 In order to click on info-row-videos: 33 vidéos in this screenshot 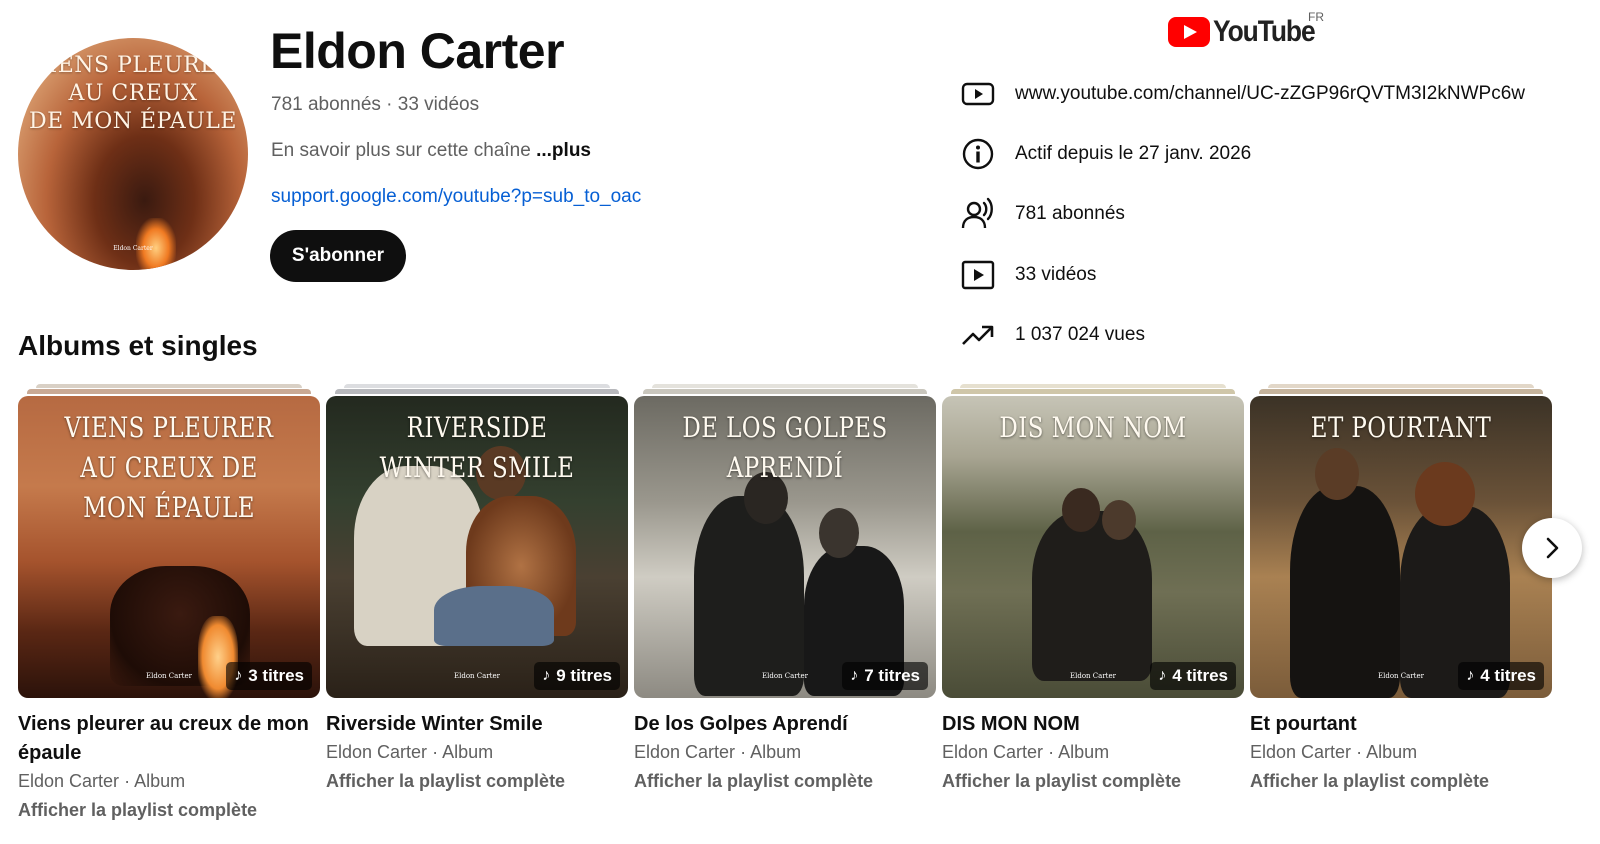, I will do `click(1028, 275)`.